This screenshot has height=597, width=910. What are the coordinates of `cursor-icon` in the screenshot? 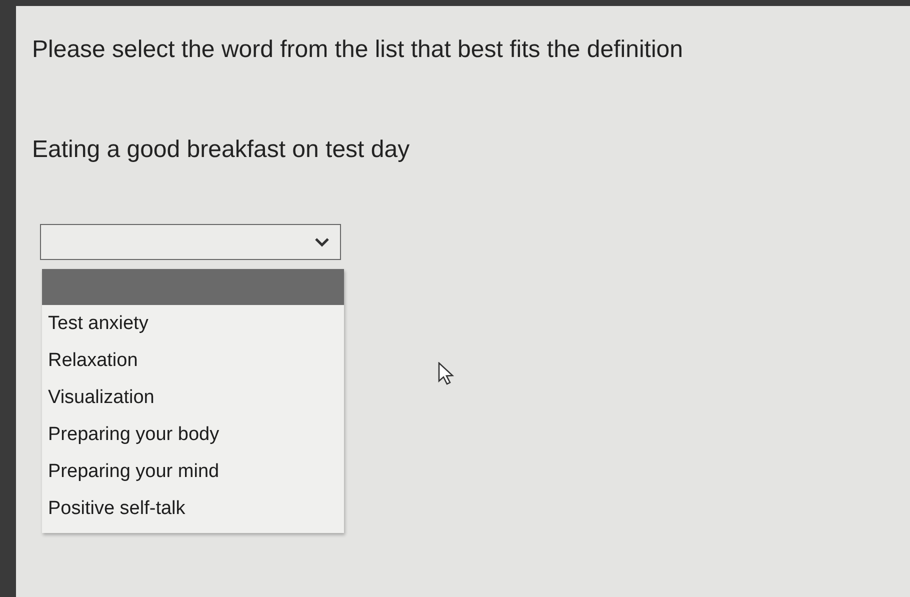 It's located at (447, 374).